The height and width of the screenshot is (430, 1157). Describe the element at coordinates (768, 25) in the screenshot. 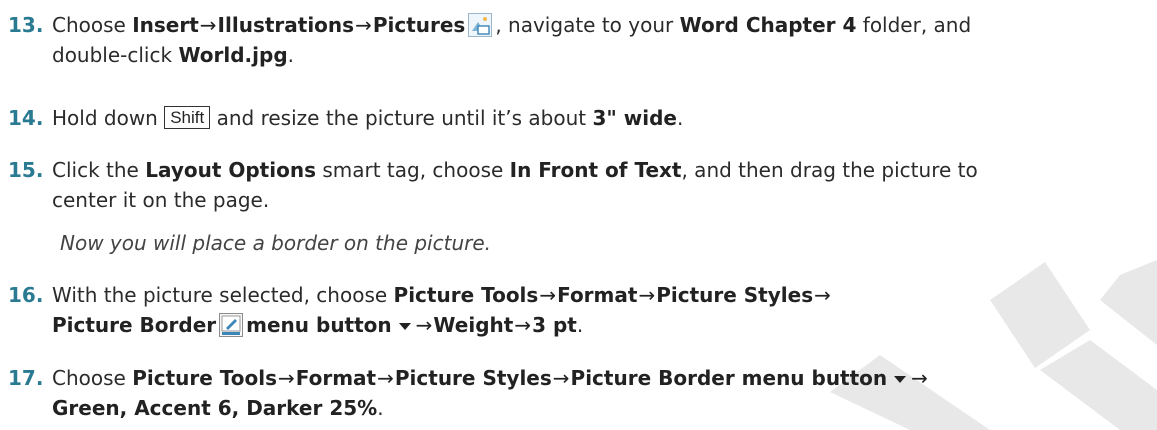

I see `folder-name: Word Chapter 4` at that location.